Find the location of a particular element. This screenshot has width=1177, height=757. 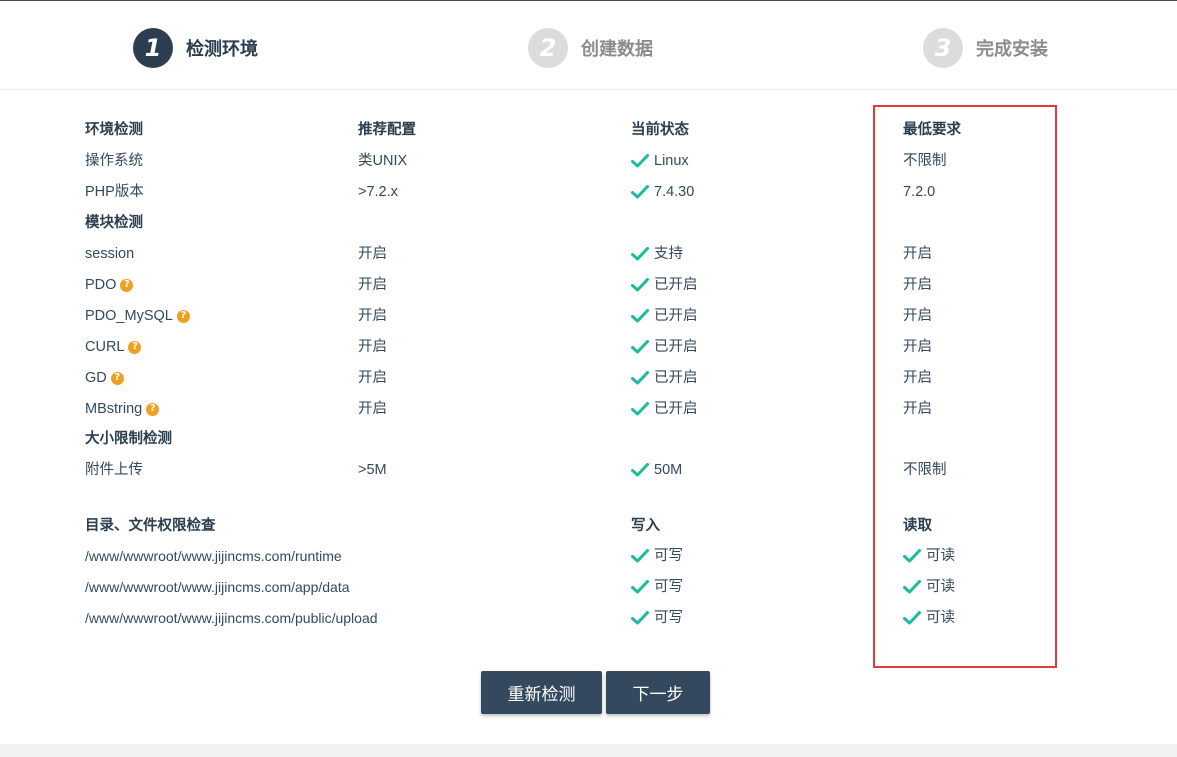

size-recommended: >5M is located at coordinates (372, 470).